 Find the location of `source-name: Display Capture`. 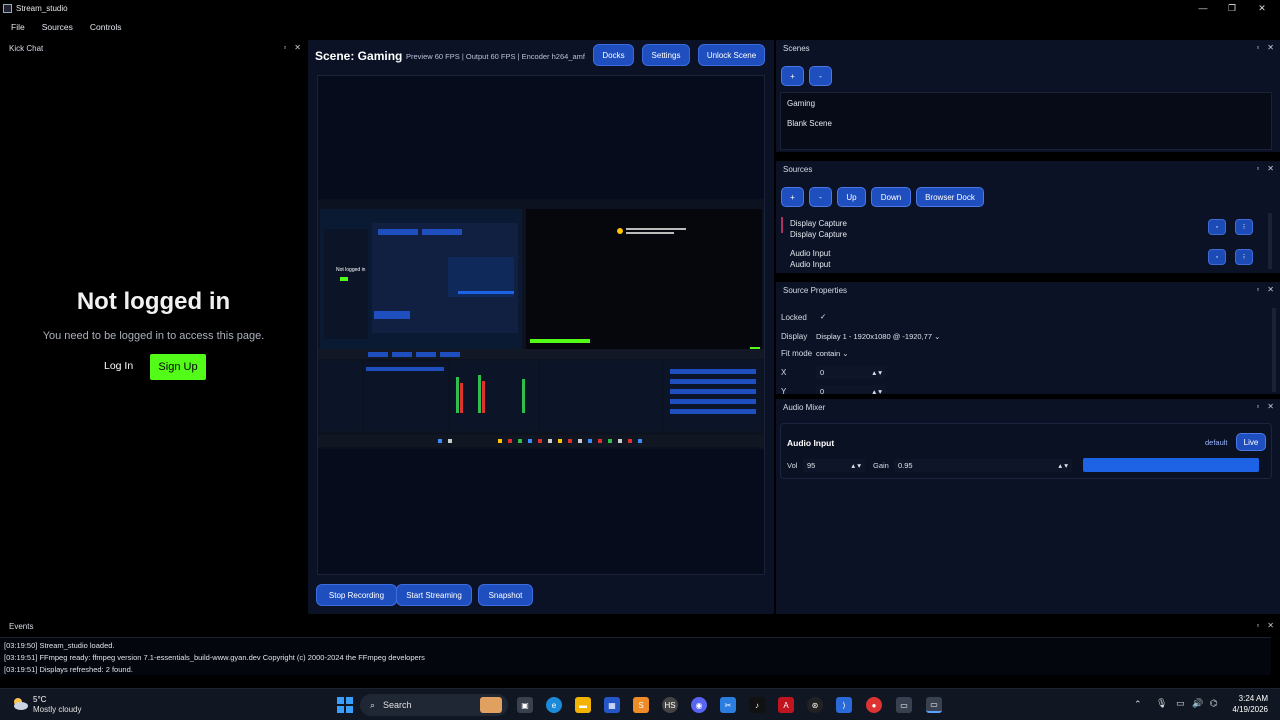

source-name: Display Capture is located at coordinates (818, 223).